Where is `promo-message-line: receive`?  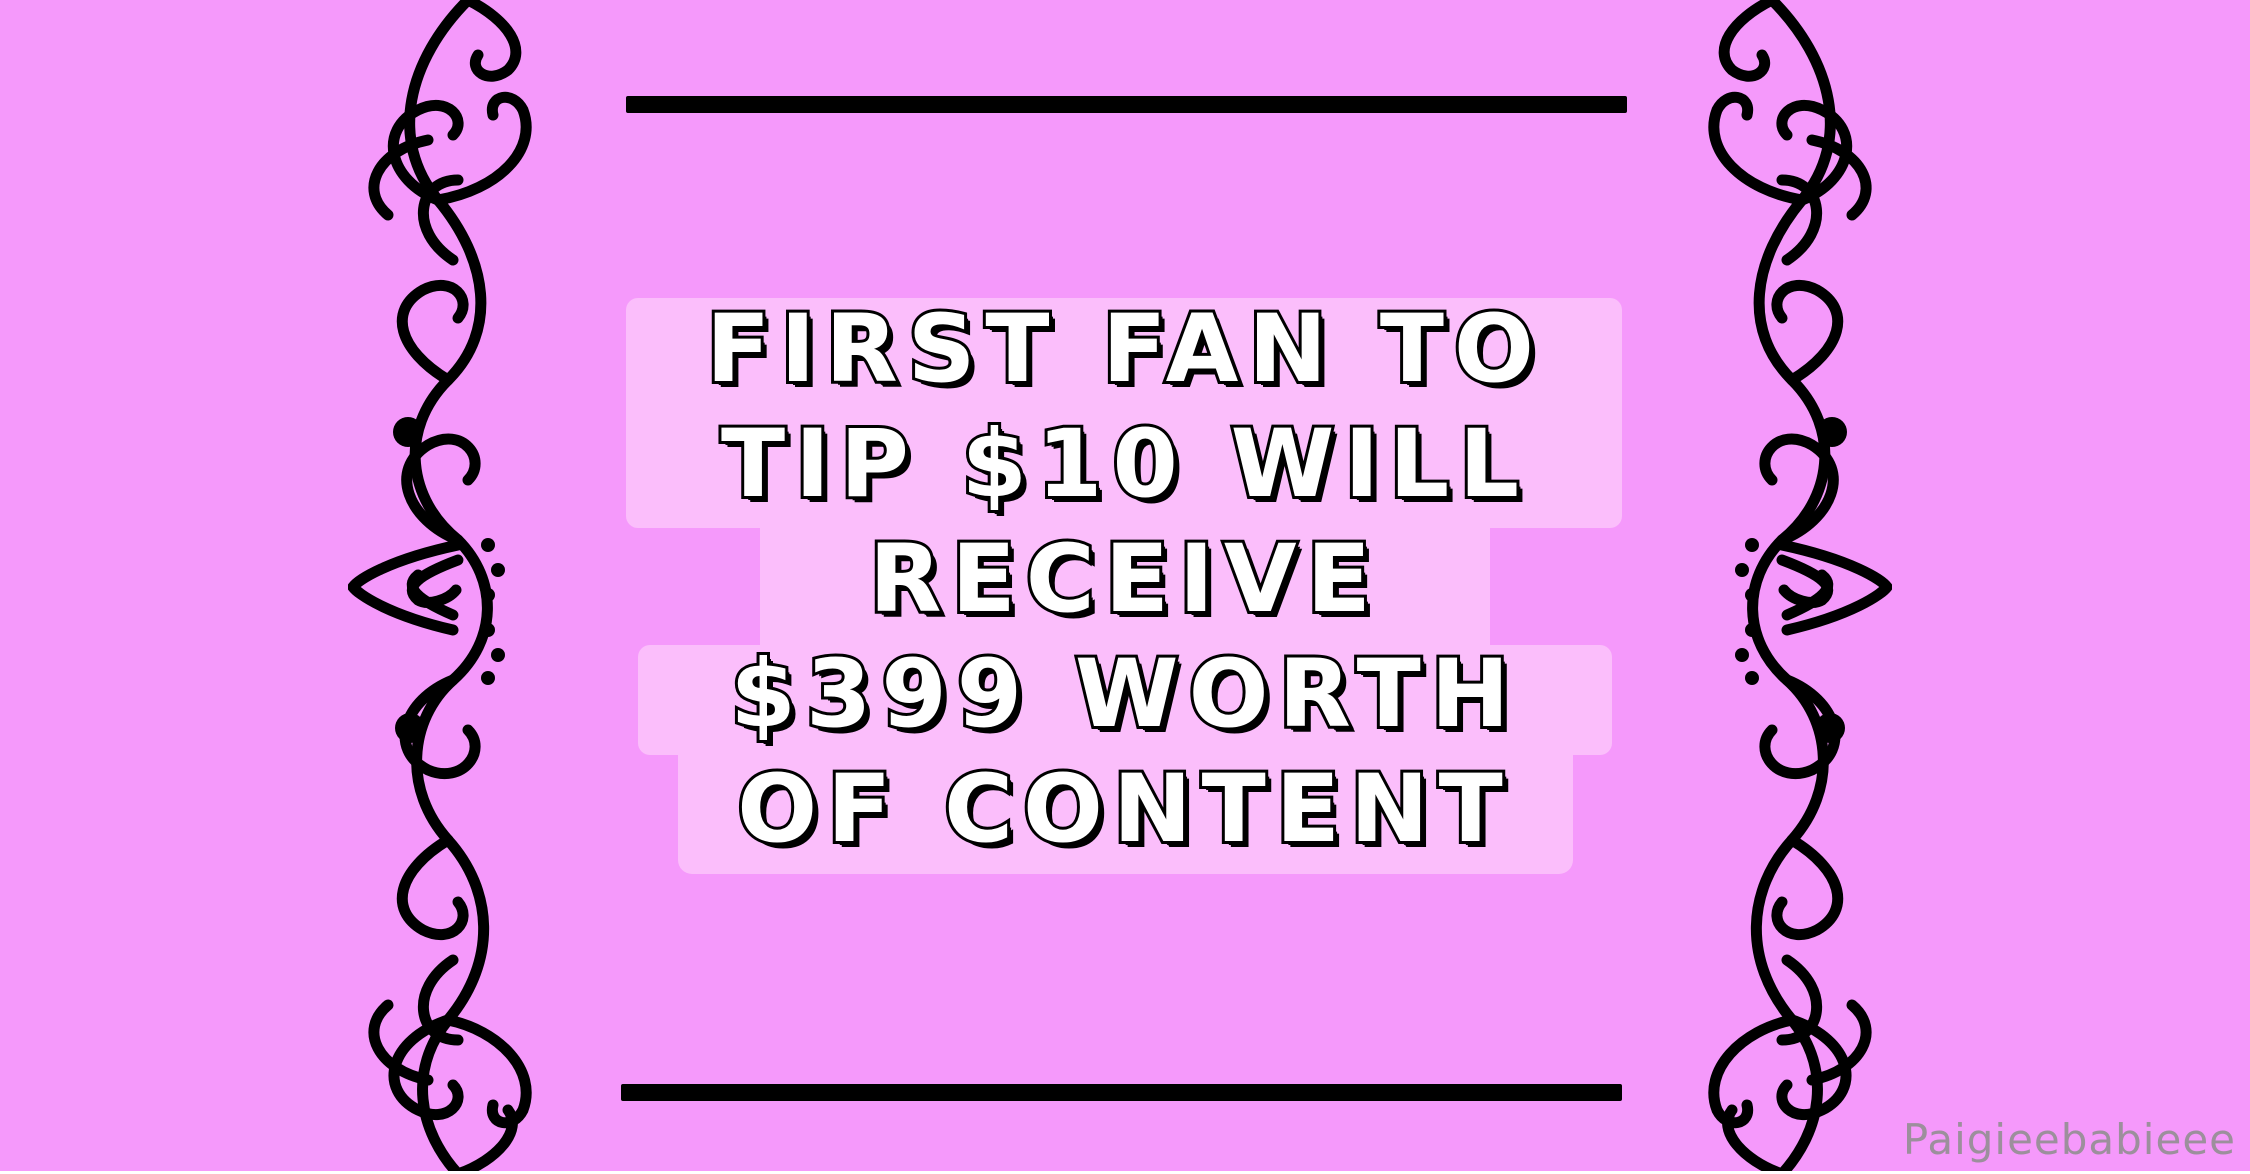 promo-message-line: receive is located at coordinates (1123, 579).